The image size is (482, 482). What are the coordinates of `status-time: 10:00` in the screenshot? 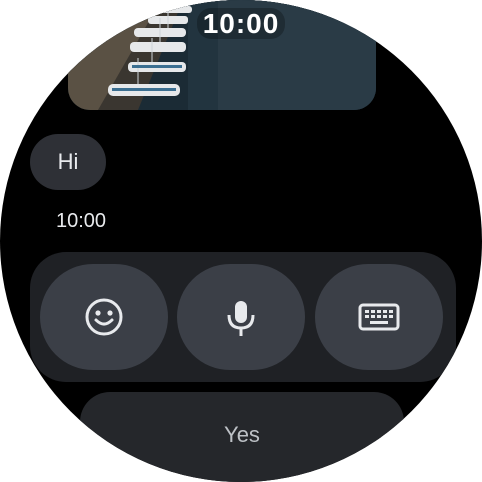 It's located at (241, 24).